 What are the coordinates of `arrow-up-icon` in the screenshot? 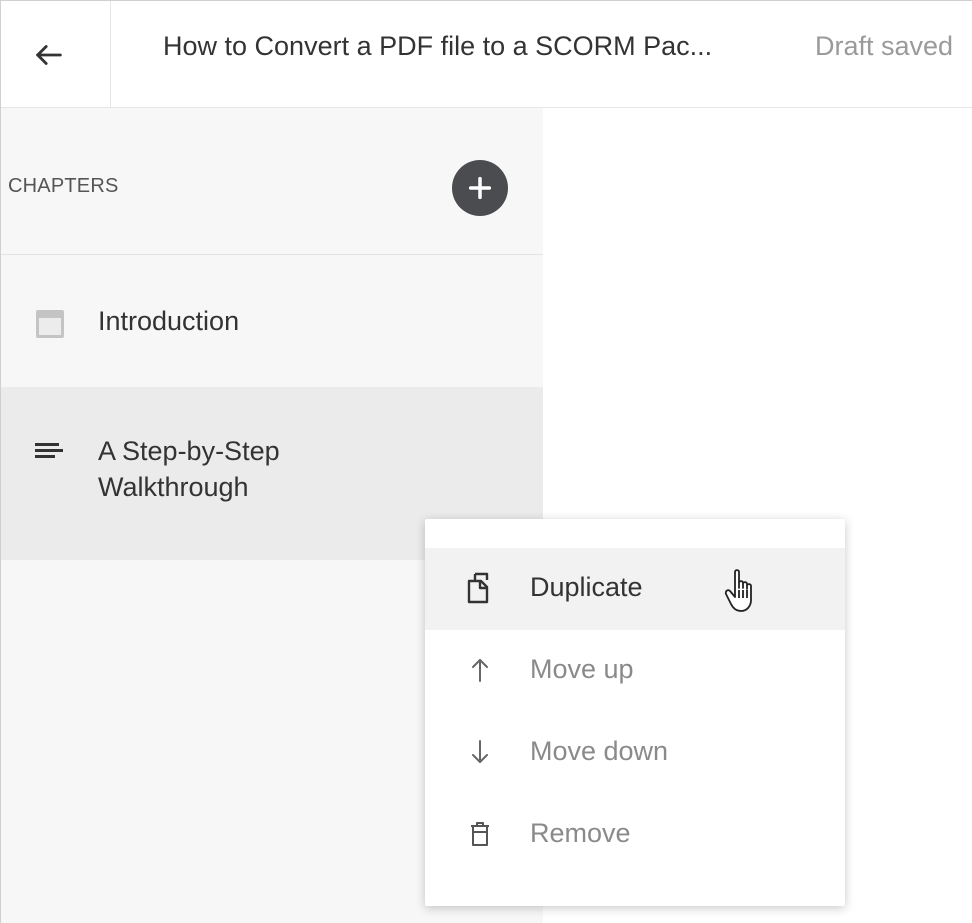 It's located at (480, 670).